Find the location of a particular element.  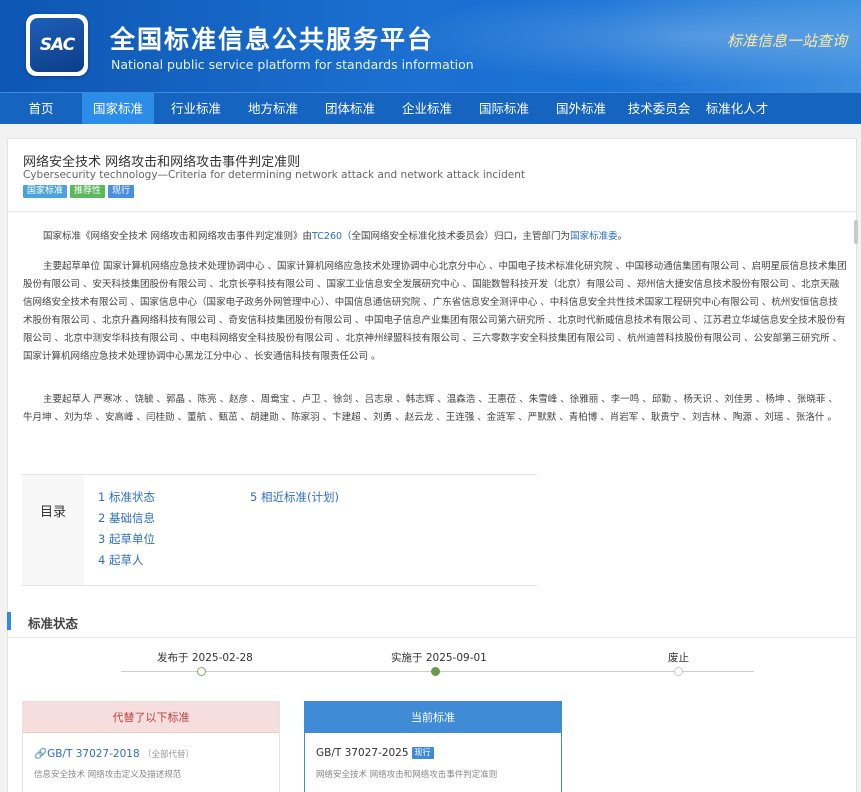

logo-badge: SAC is located at coordinates (57, 45).